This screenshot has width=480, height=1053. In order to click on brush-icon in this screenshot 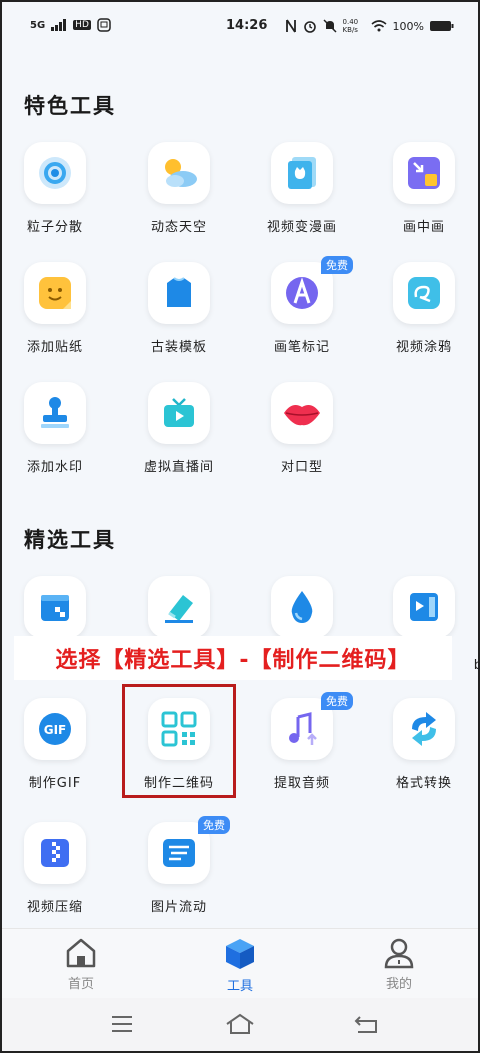, I will do `click(302, 293)`.